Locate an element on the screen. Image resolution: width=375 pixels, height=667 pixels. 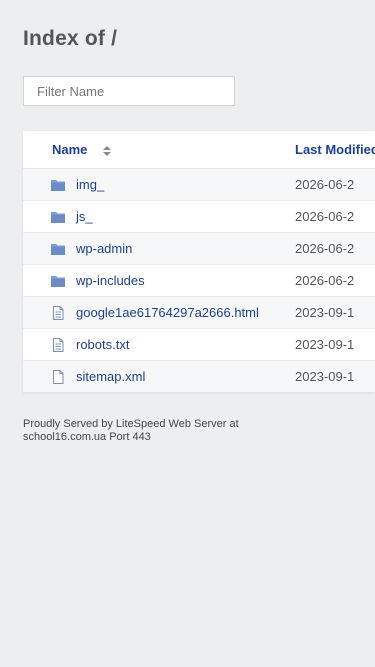
table-row: wp-admin 2026-06-2 is located at coordinates (199, 248).